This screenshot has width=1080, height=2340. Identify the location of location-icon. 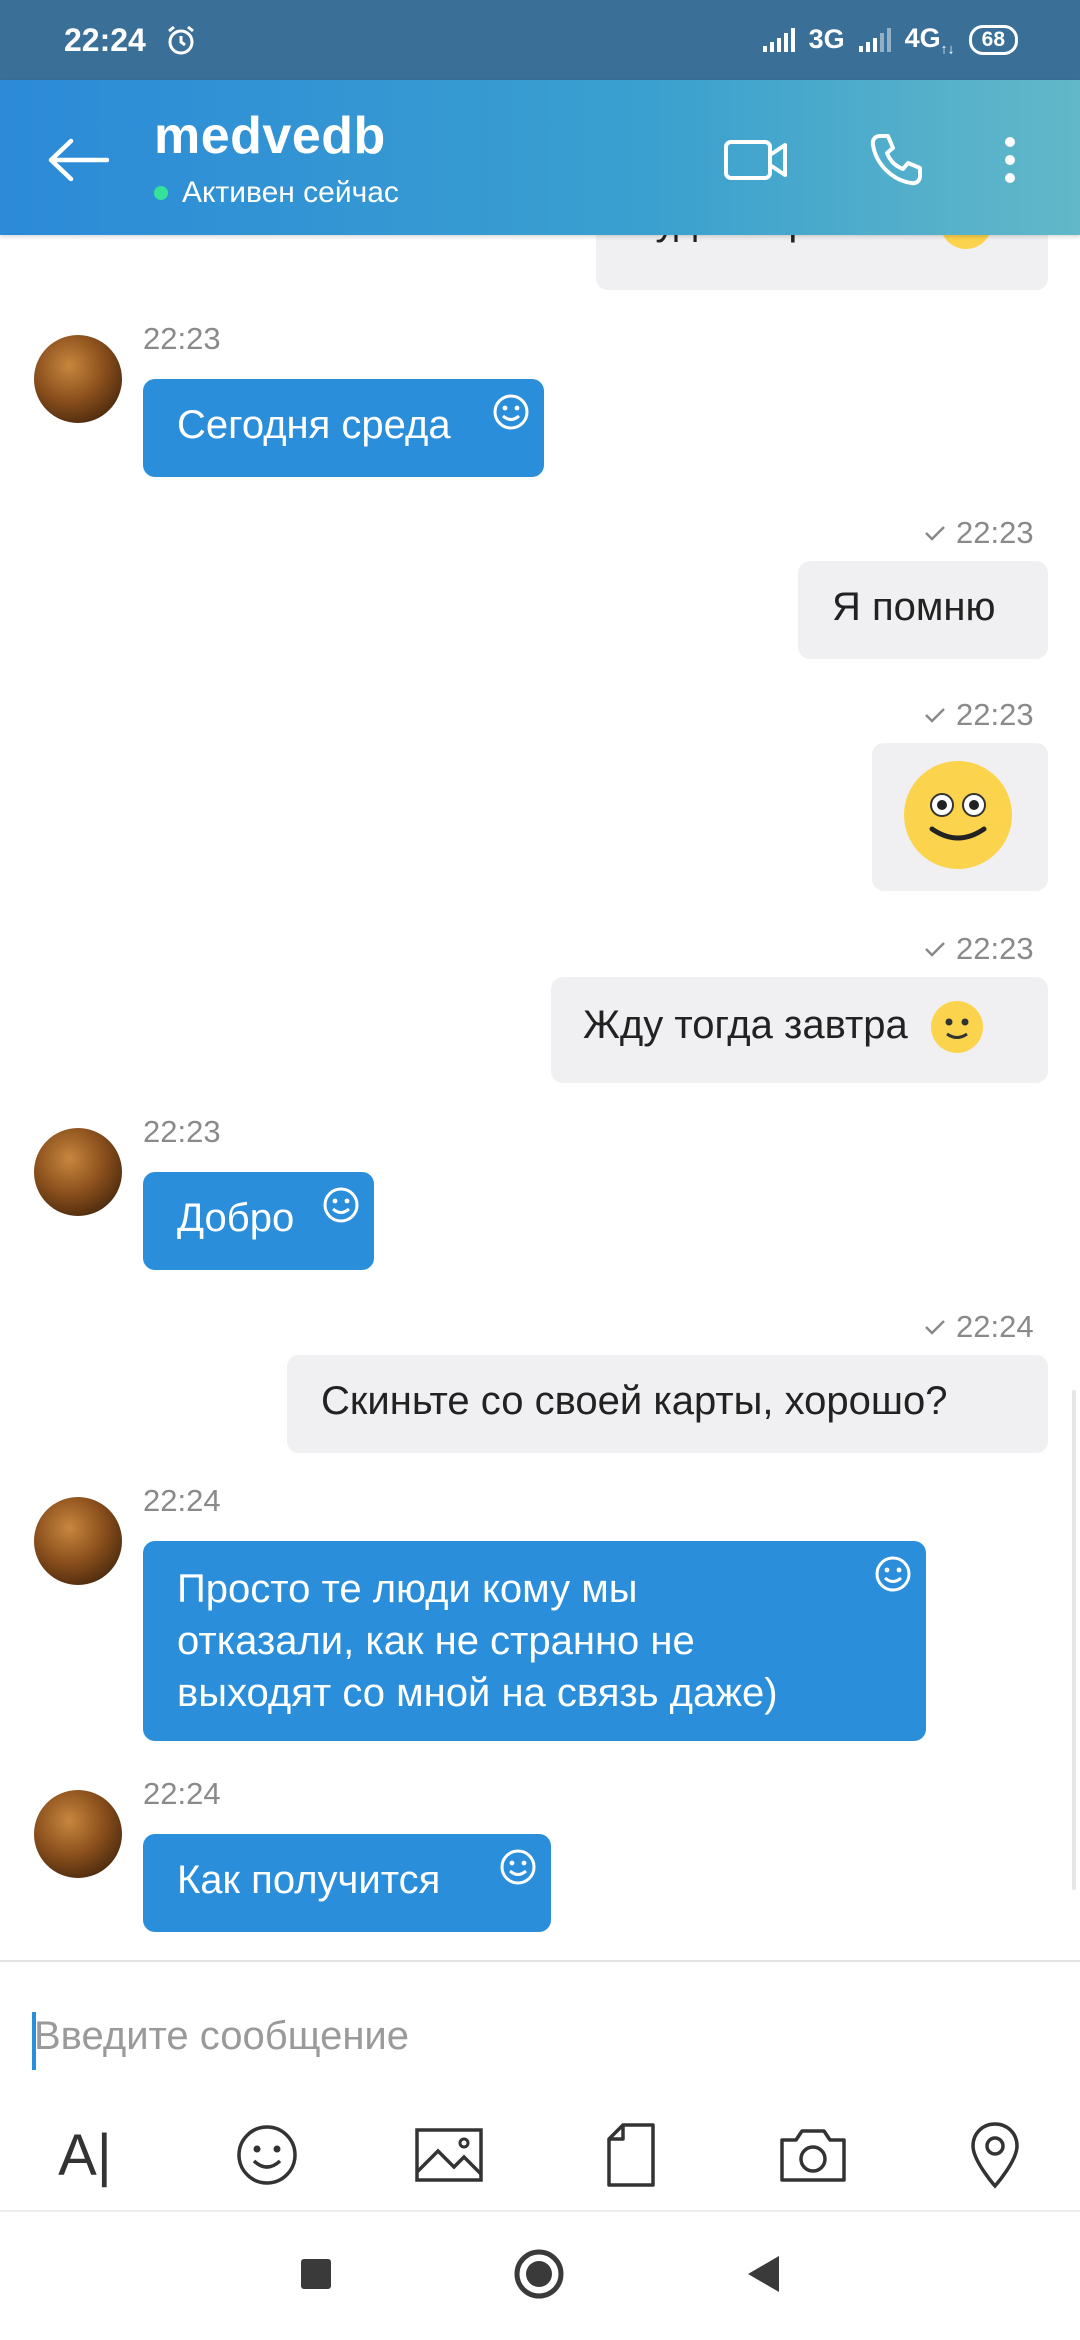
(995, 2155).